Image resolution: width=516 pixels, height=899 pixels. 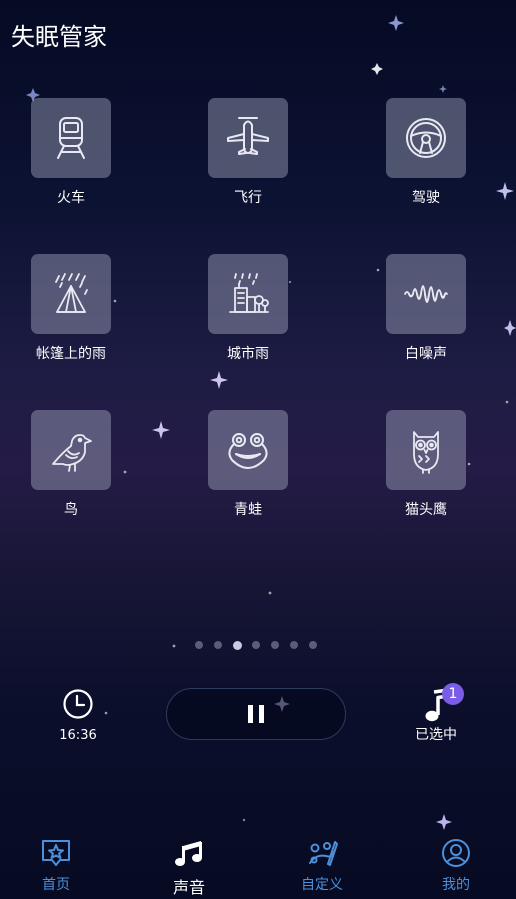 What do you see at coordinates (59, 37) in the screenshot?
I see `app-title: 失眠管家` at bounding box center [59, 37].